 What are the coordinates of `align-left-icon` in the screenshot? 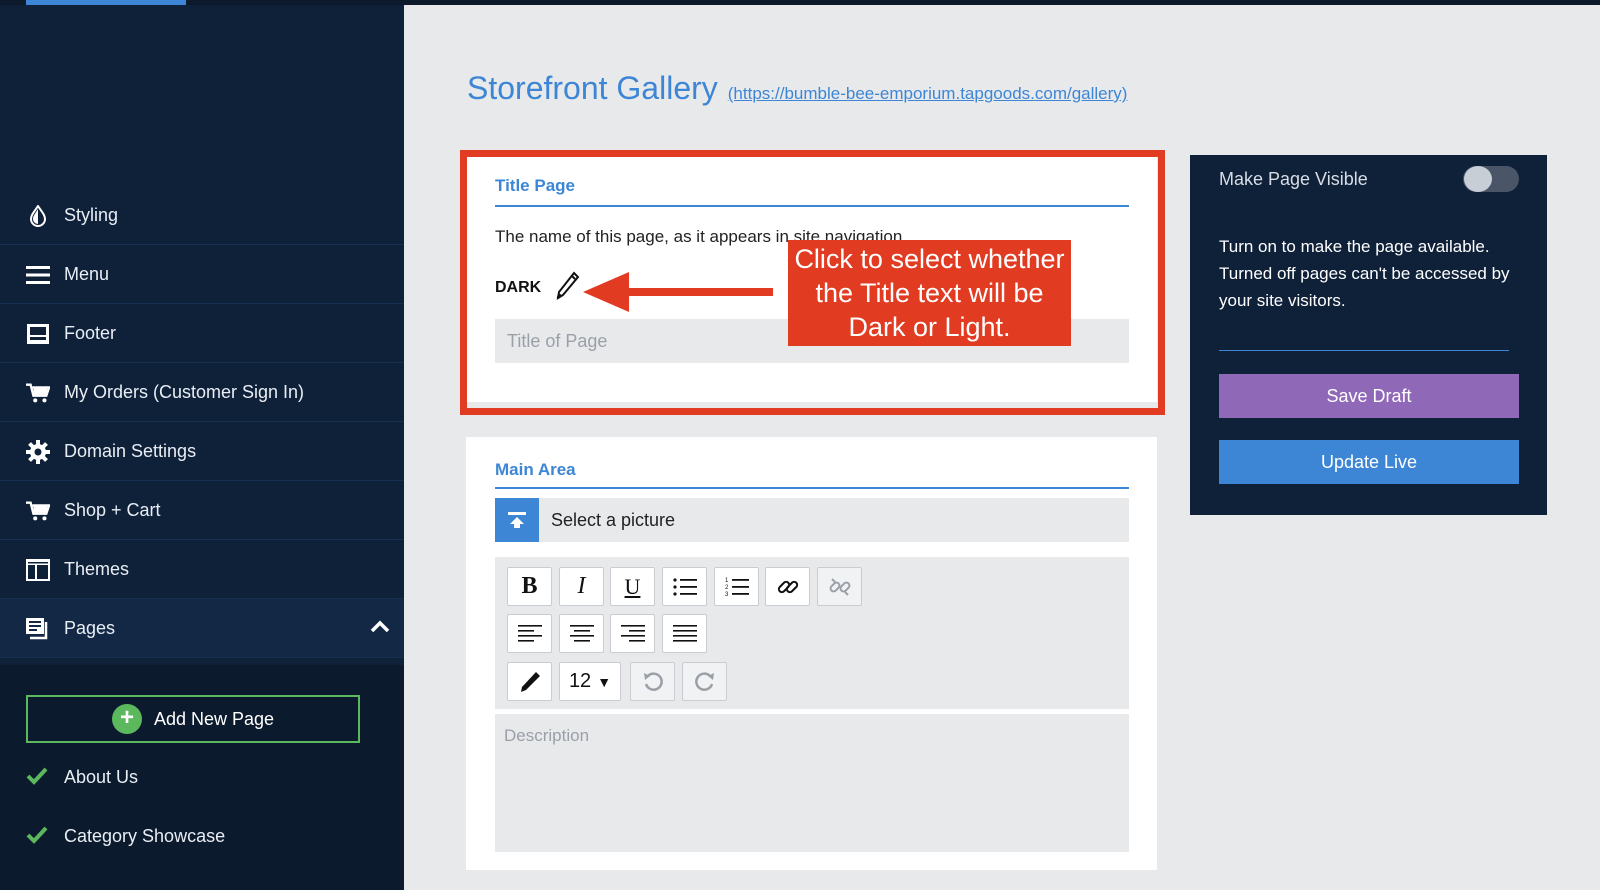 It's located at (529, 633).